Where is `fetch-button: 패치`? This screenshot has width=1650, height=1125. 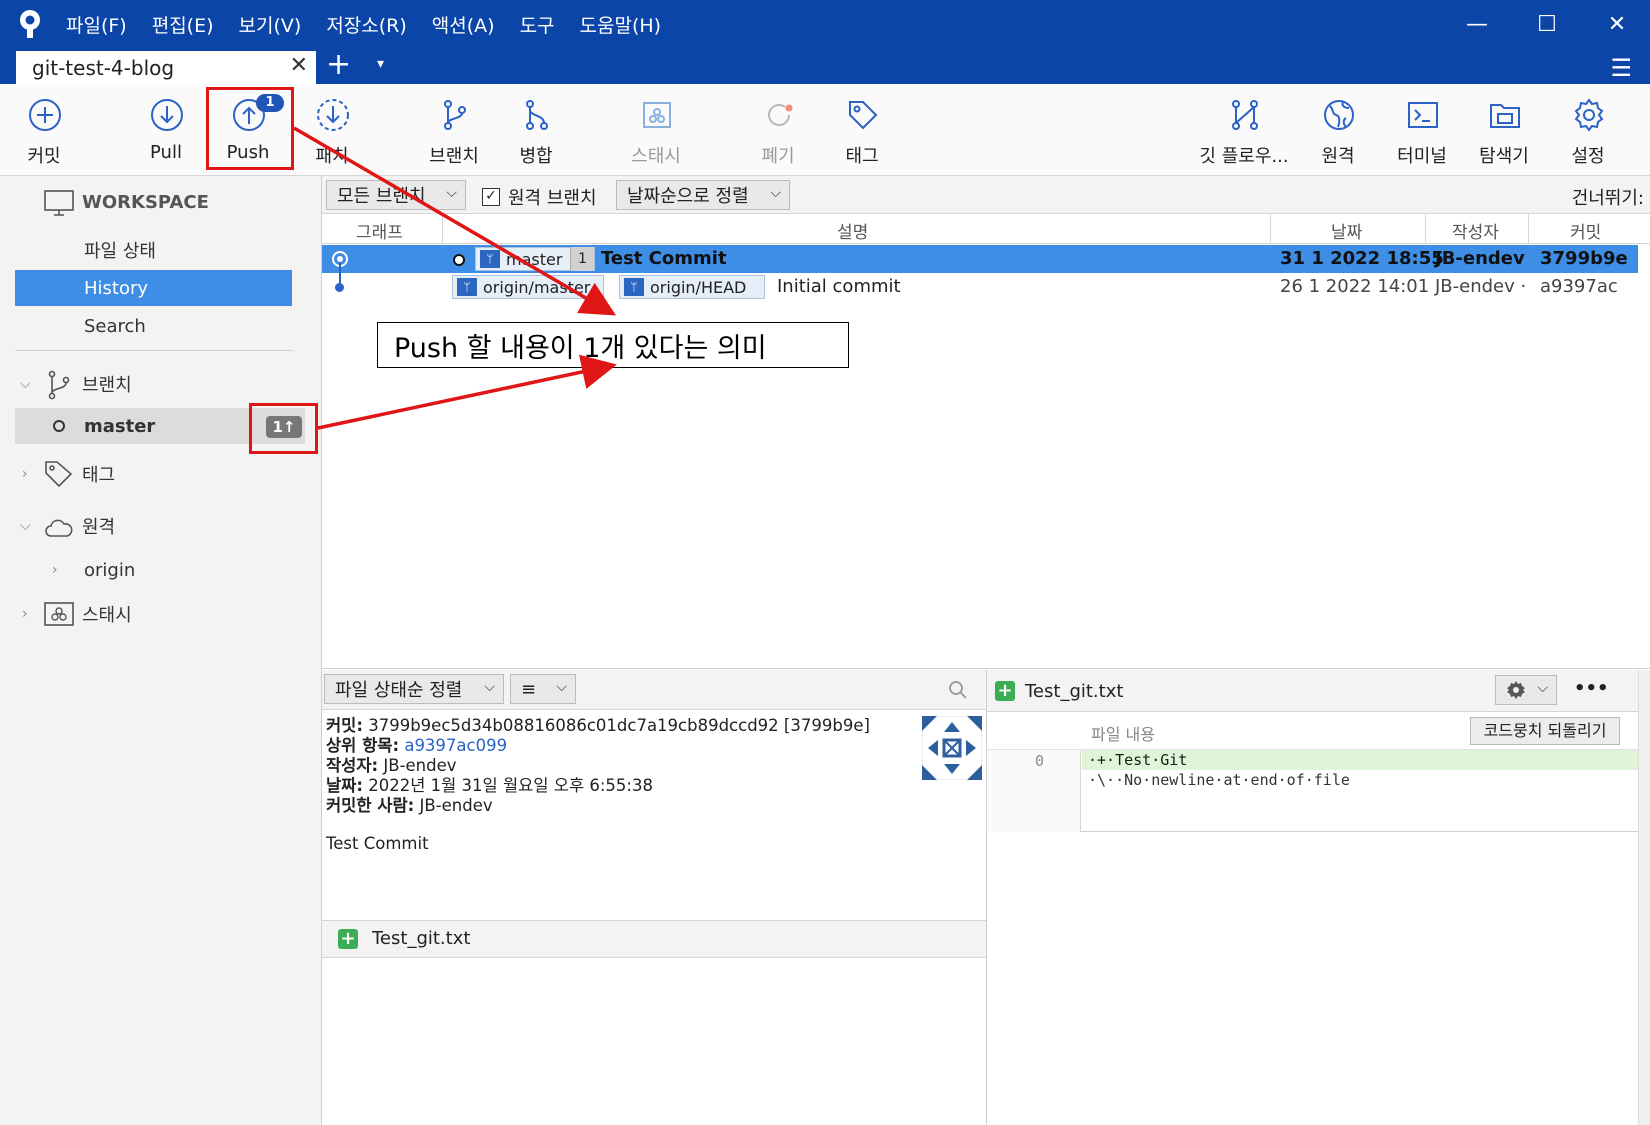
fetch-button: 패치 is located at coordinates (332, 130).